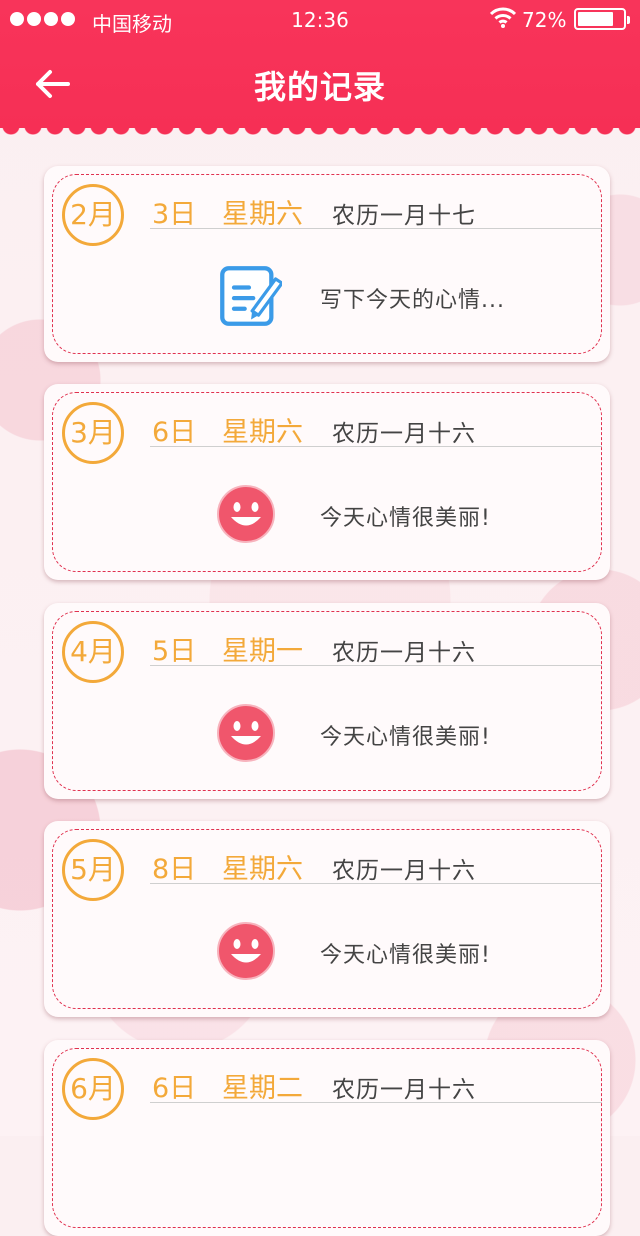 This screenshot has height=1236, width=640. Describe the element at coordinates (93, 1089) in the screenshot. I see `month-badge: 6月` at that location.